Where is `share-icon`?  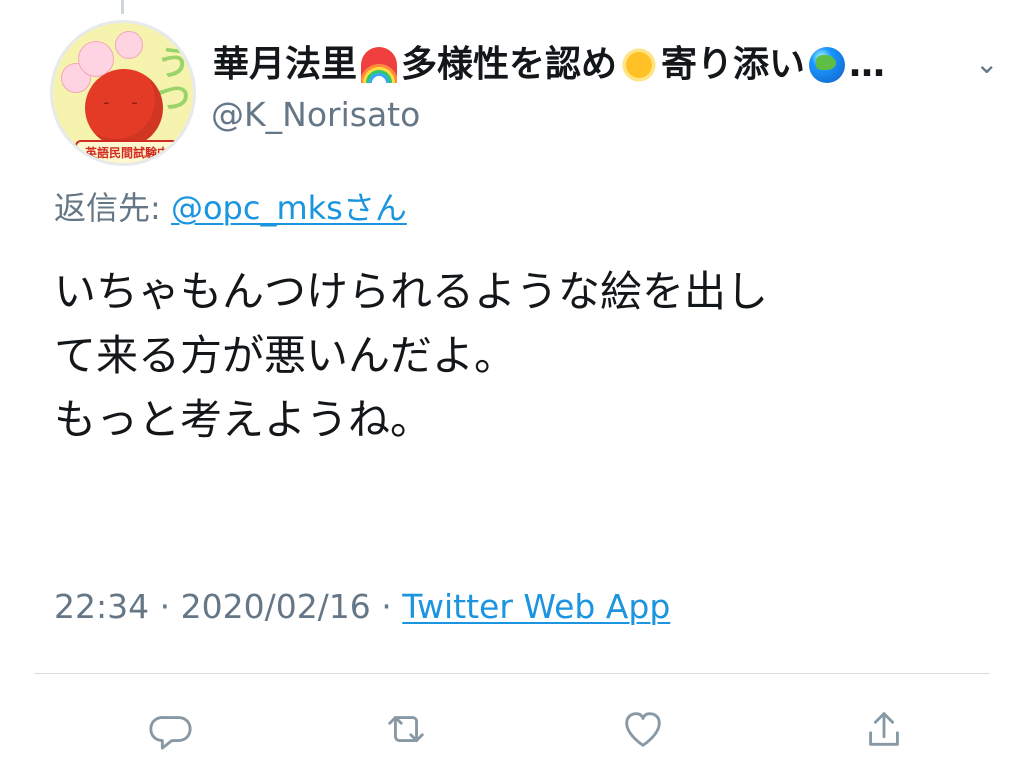
share-icon is located at coordinates (884, 729).